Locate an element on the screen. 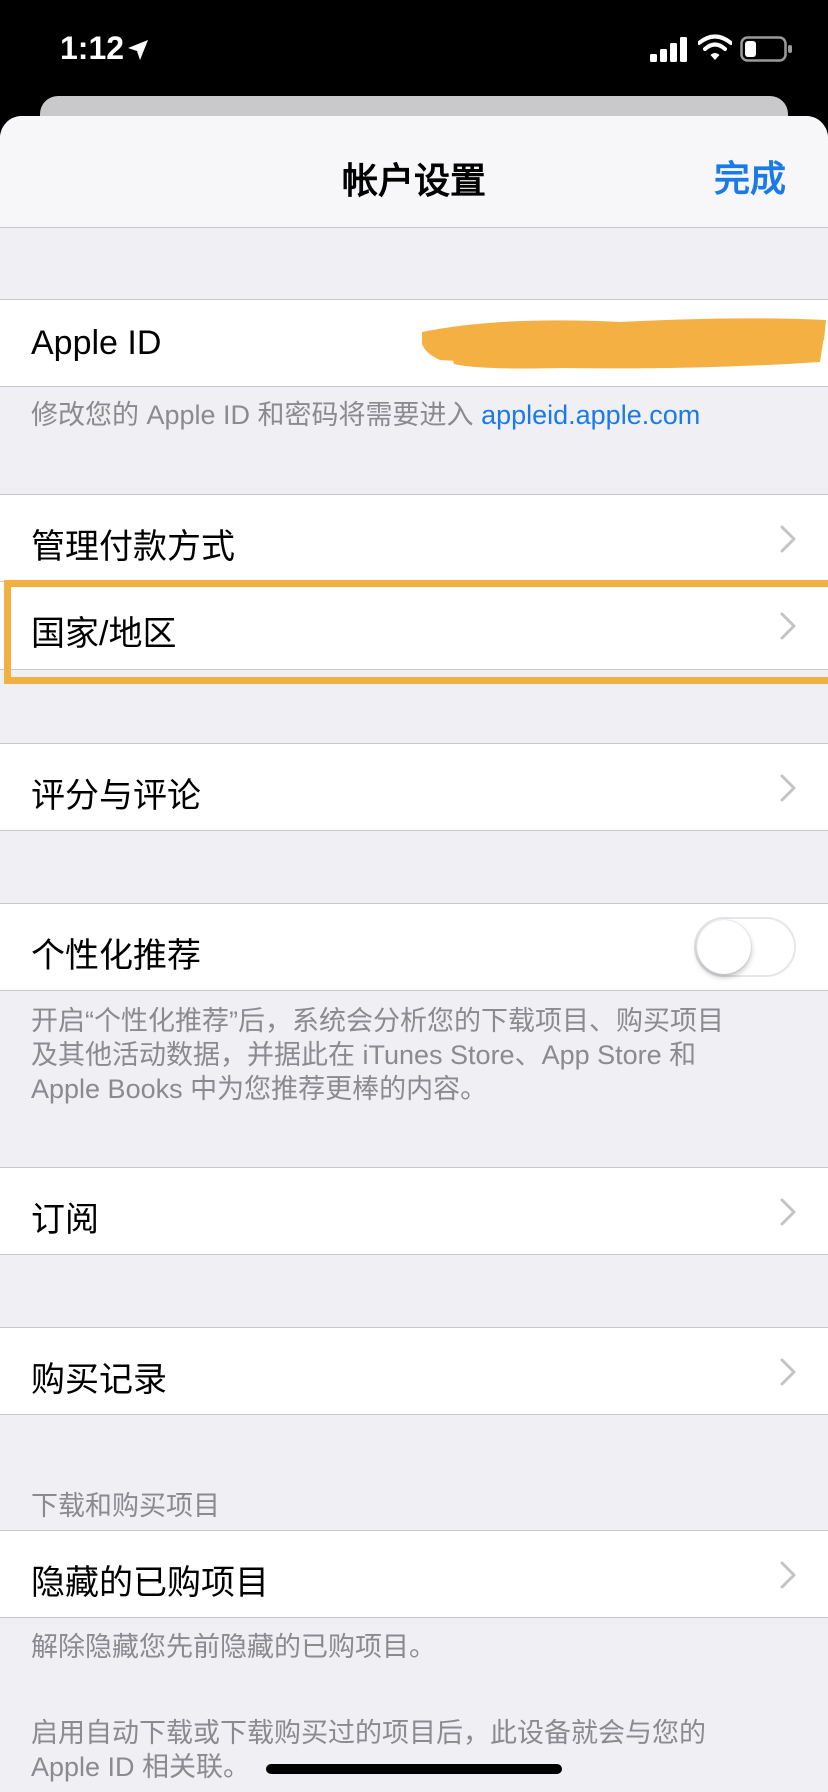  subscriptions-row: 订阅 is located at coordinates (414, 1211).